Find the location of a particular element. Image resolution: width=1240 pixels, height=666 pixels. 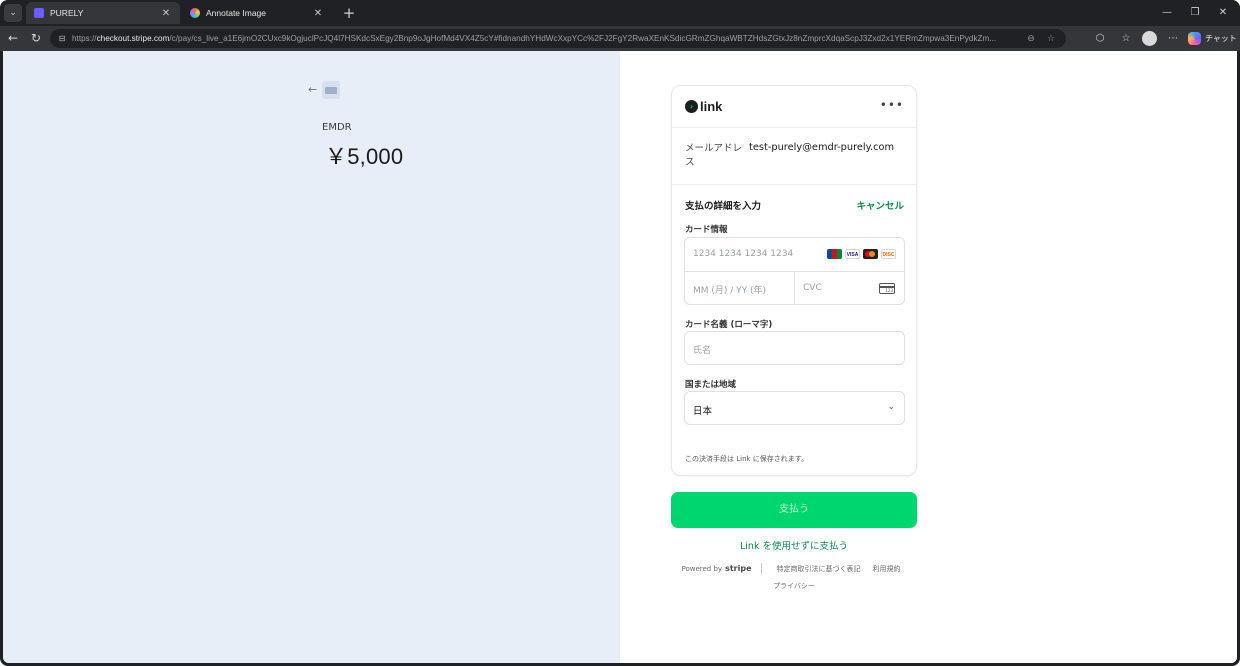

back-arrow-icon: ← is located at coordinates (314, 90).